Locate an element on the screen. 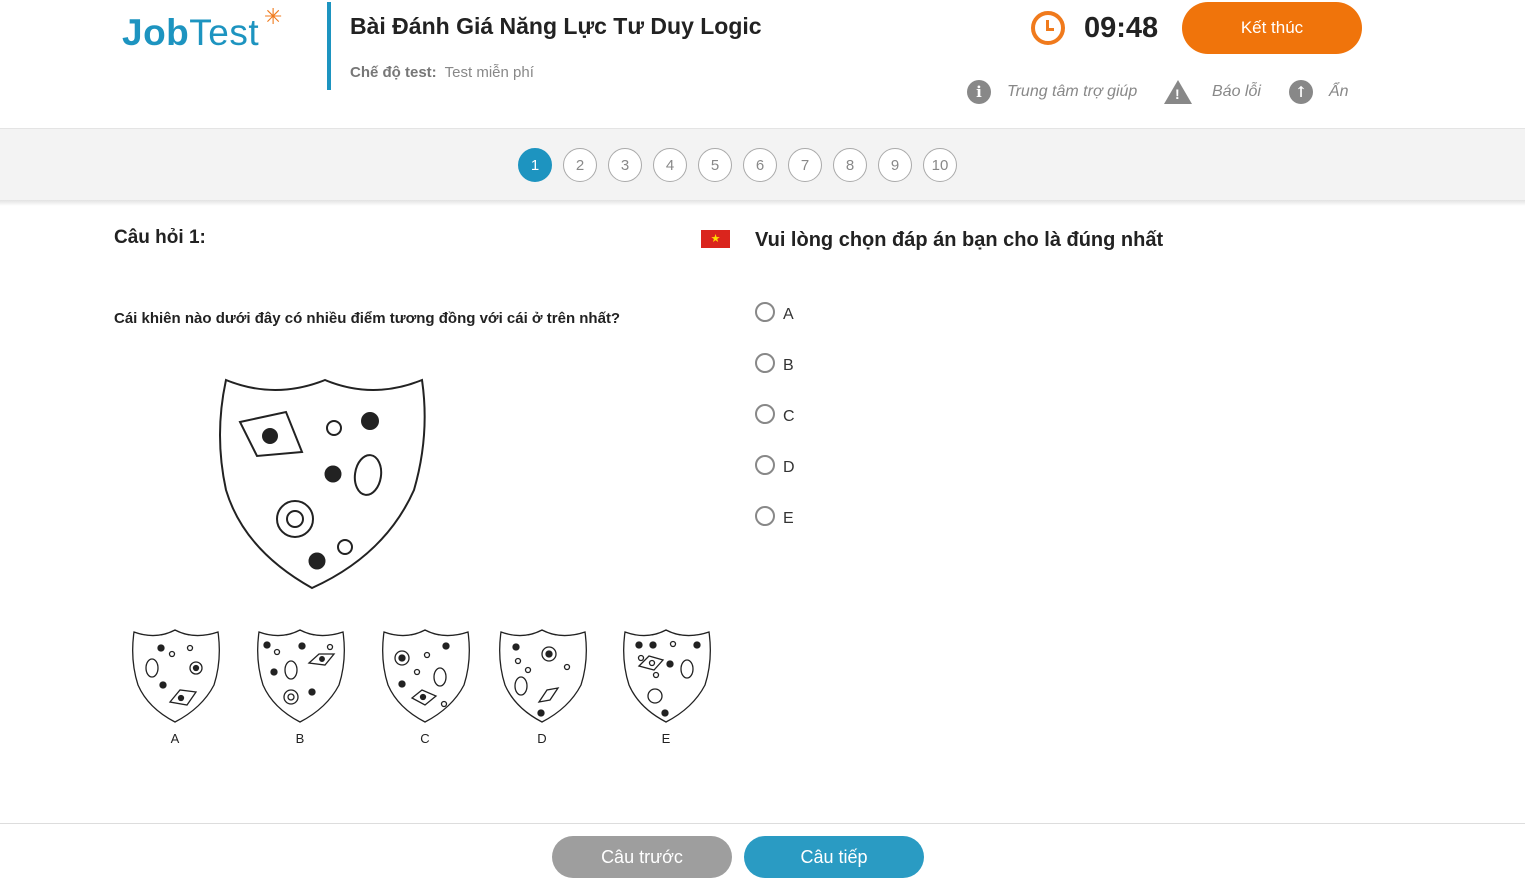 The height and width of the screenshot is (882, 1525). question-number-6: 6 is located at coordinates (760, 165).